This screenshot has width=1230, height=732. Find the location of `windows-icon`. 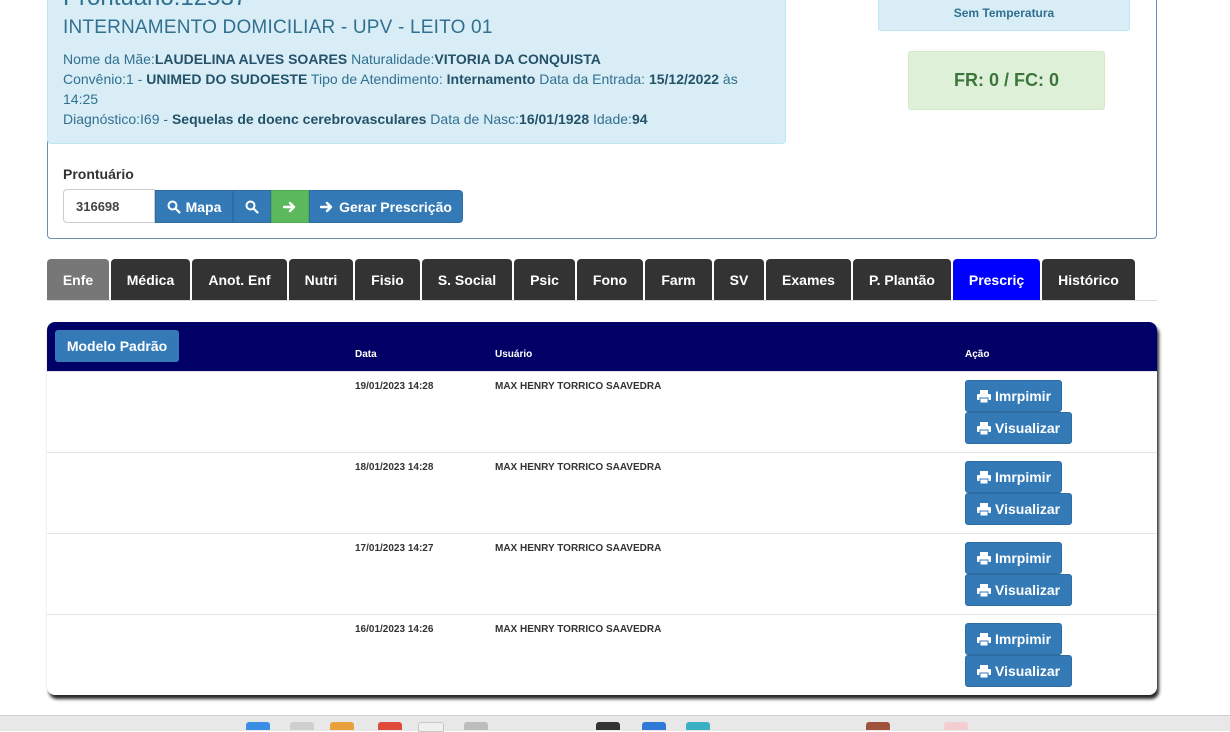

windows-icon is located at coordinates (258, 726).